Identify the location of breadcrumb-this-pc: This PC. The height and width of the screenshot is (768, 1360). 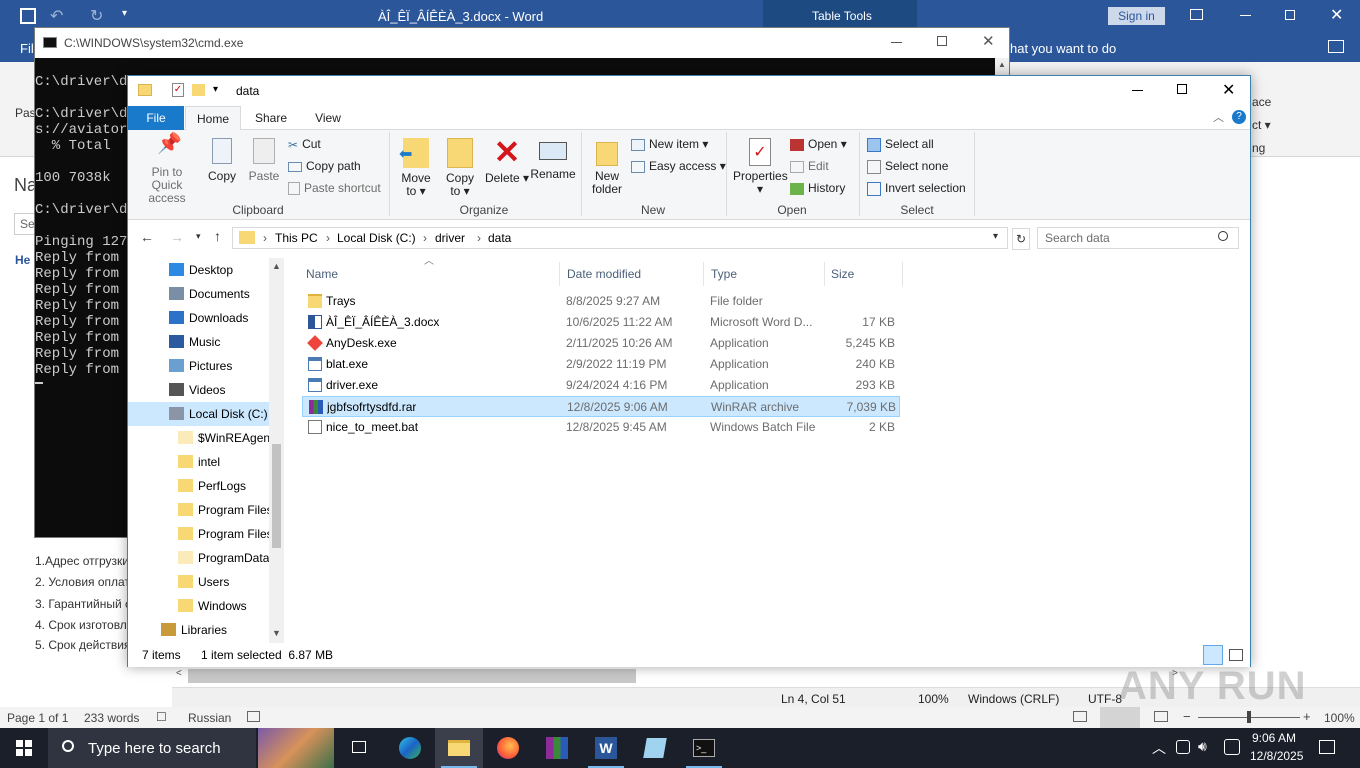
(296, 238).